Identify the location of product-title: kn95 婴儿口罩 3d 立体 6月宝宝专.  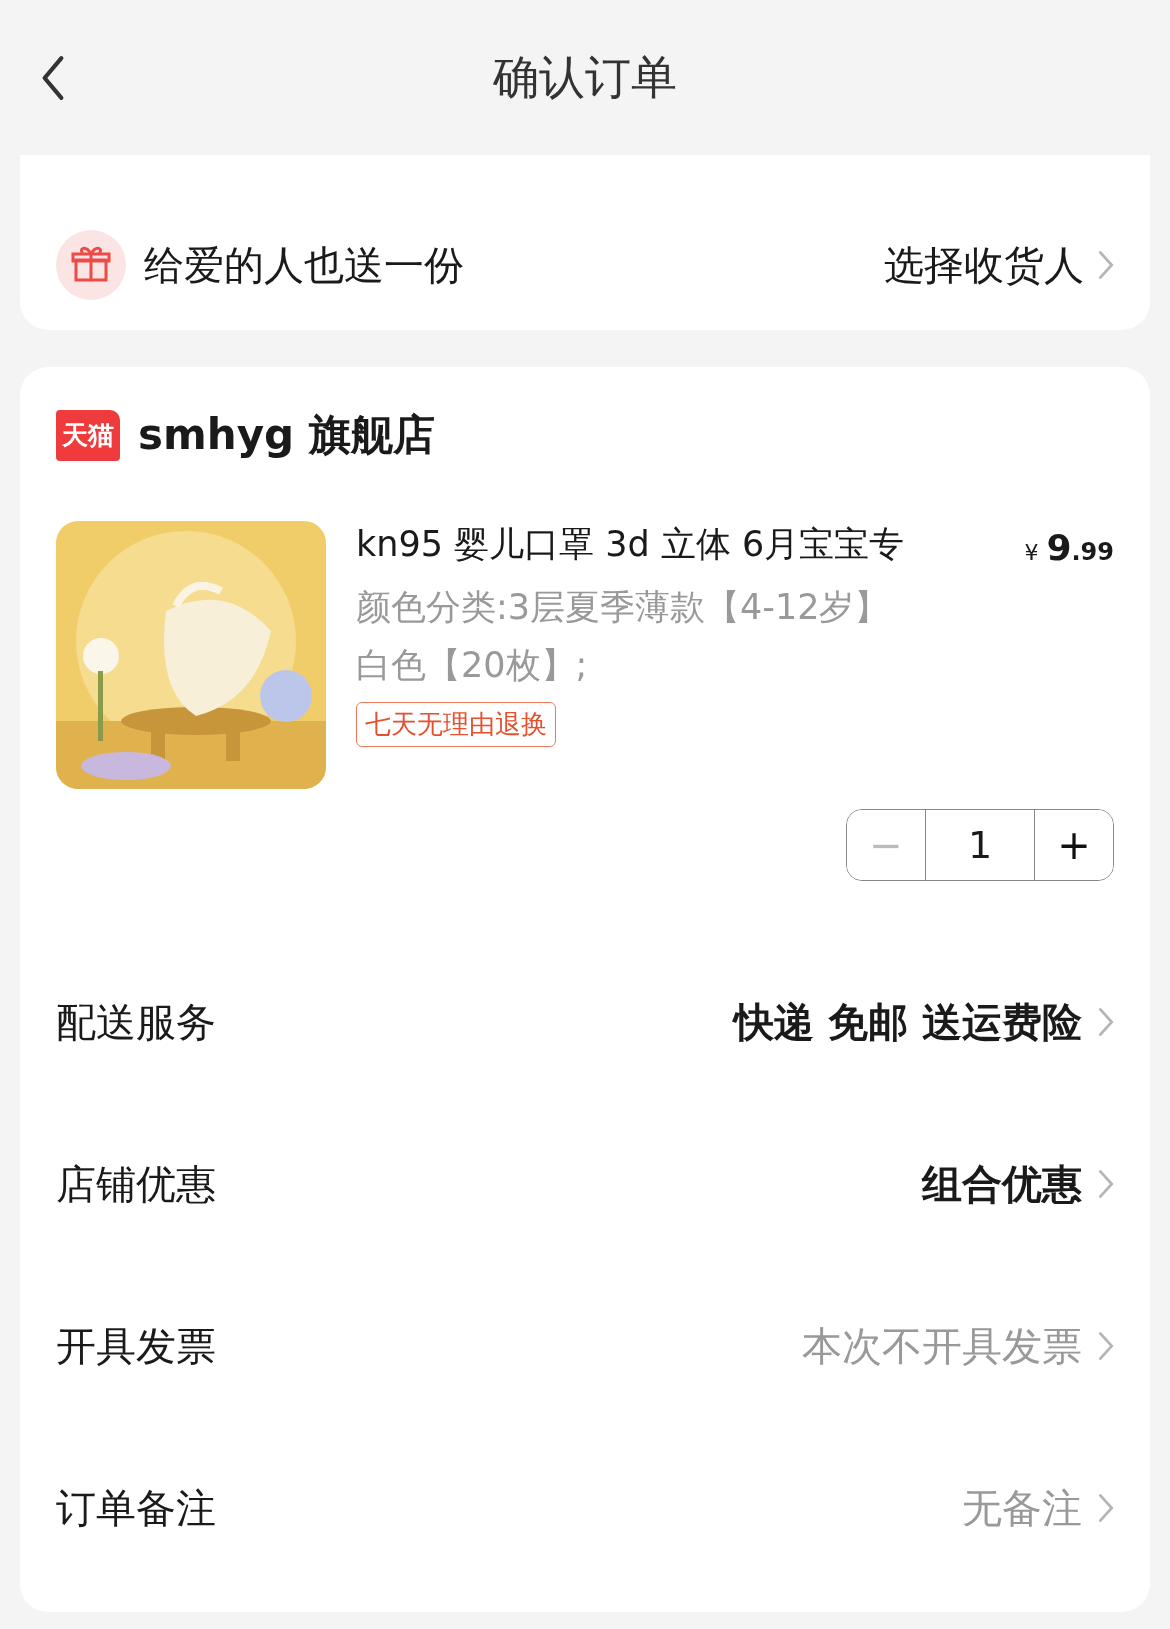
(630, 544).